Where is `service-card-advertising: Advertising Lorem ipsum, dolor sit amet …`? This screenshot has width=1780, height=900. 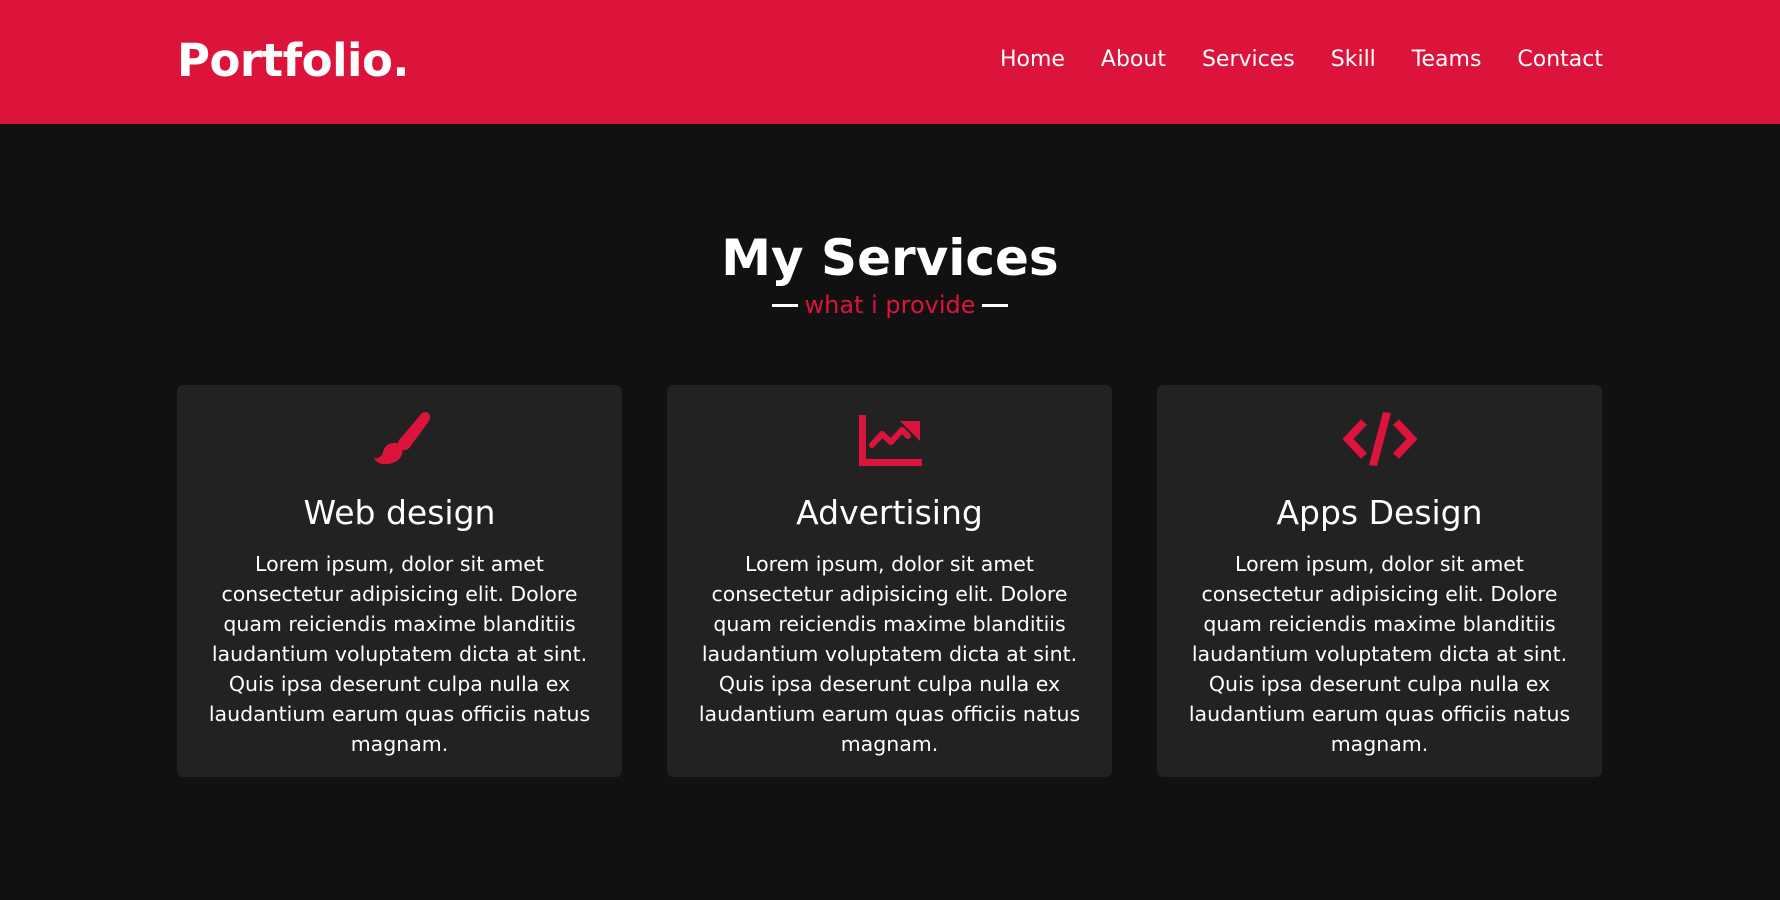
service-card-advertising: Advertising Lorem ipsum, dolor sit amet … is located at coordinates (889, 581).